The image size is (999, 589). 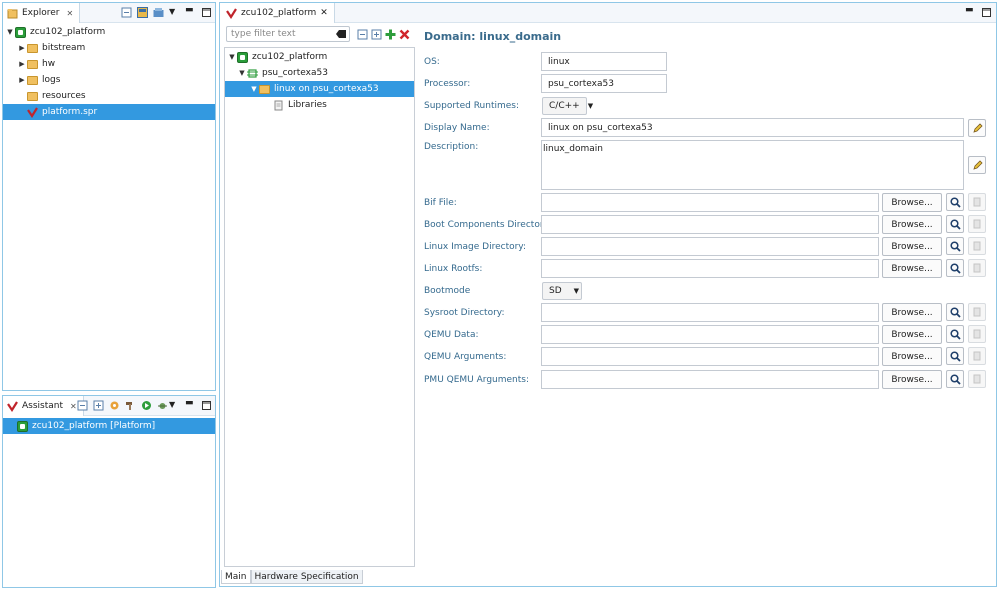 What do you see at coordinates (710, 334) in the screenshot?
I see `qemu-data-field` at bounding box center [710, 334].